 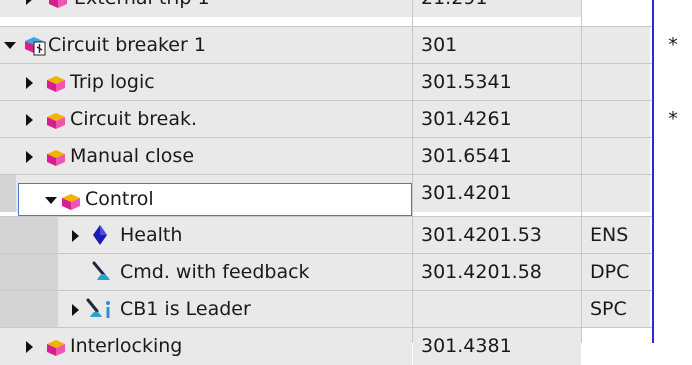 I want to click on type-cell: DPC, so click(x=616, y=272).